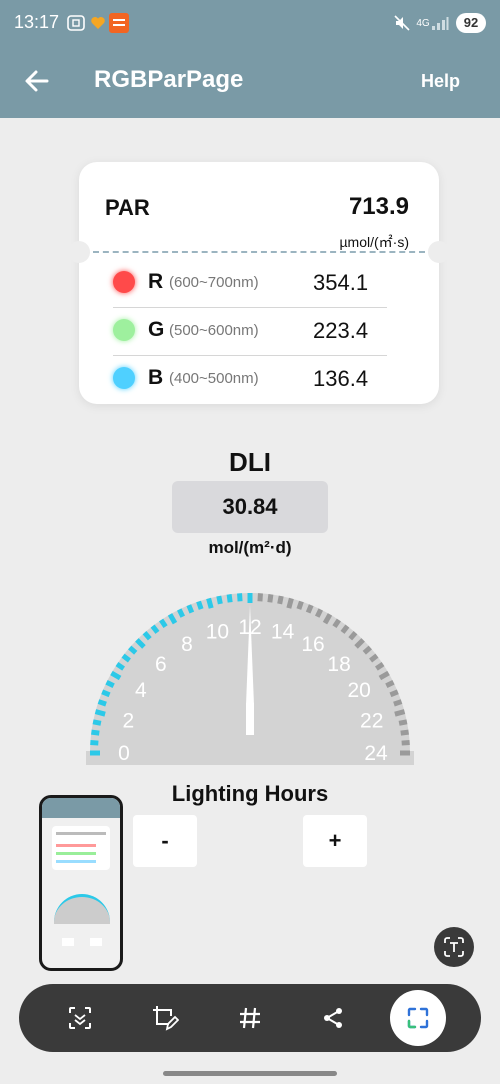  I want to click on channel-letter: B, so click(156, 377).